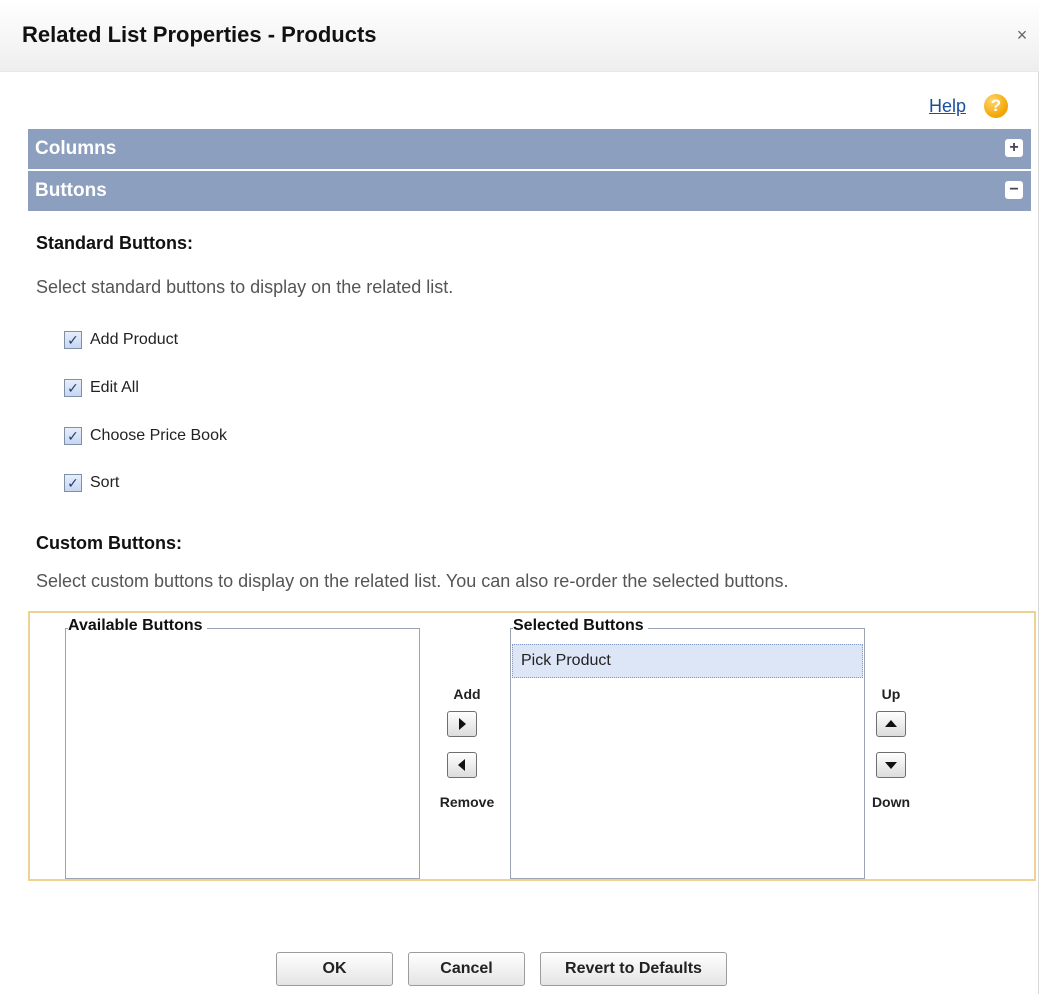 Image resolution: width=1039 pixels, height=994 pixels. Describe the element at coordinates (467, 694) in the screenshot. I see `add-label: Add` at that location.